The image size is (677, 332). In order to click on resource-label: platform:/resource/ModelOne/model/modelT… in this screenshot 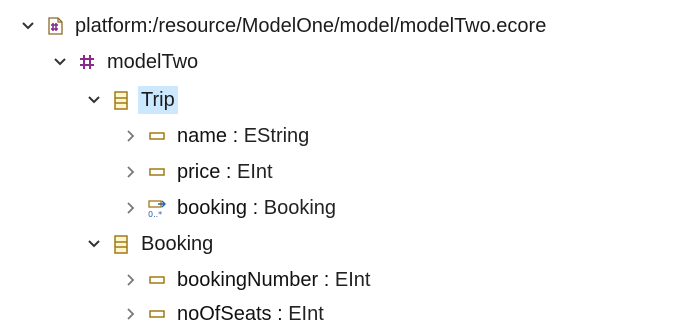, I will do `click(311, 26)`.